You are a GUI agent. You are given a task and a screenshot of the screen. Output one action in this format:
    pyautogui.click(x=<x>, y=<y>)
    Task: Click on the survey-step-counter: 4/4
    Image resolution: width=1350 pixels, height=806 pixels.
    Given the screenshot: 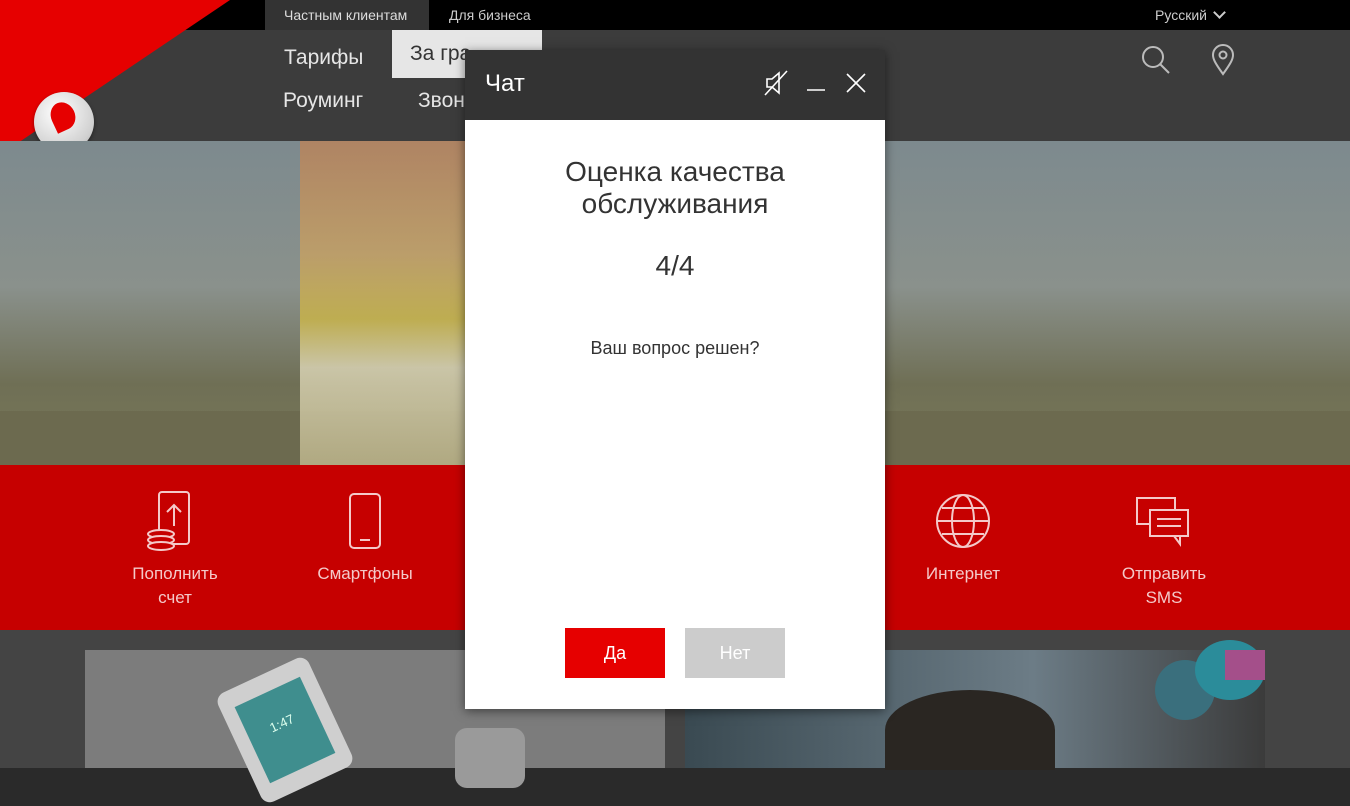 What is the action you would take?
    pyautogui.click(x=675, y=265)
    